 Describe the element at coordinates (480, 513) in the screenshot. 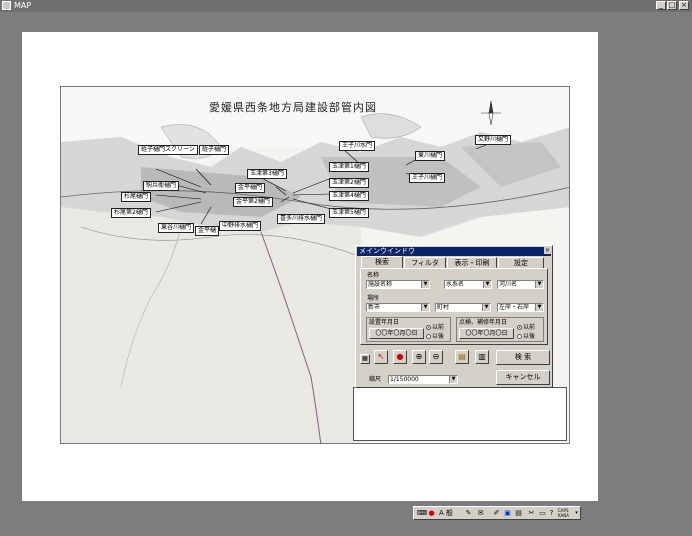

I see `pad-icon: ✉` at that location.